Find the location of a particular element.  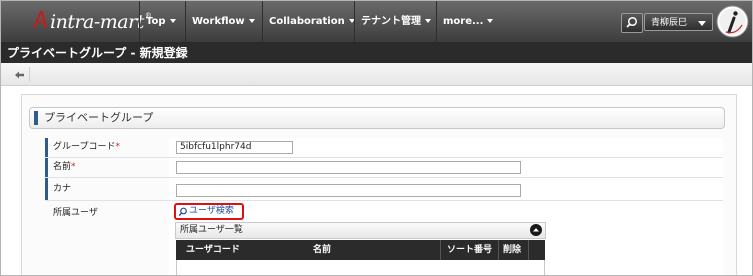

name-label-text: 名前 is located at coordinates (62, 167).